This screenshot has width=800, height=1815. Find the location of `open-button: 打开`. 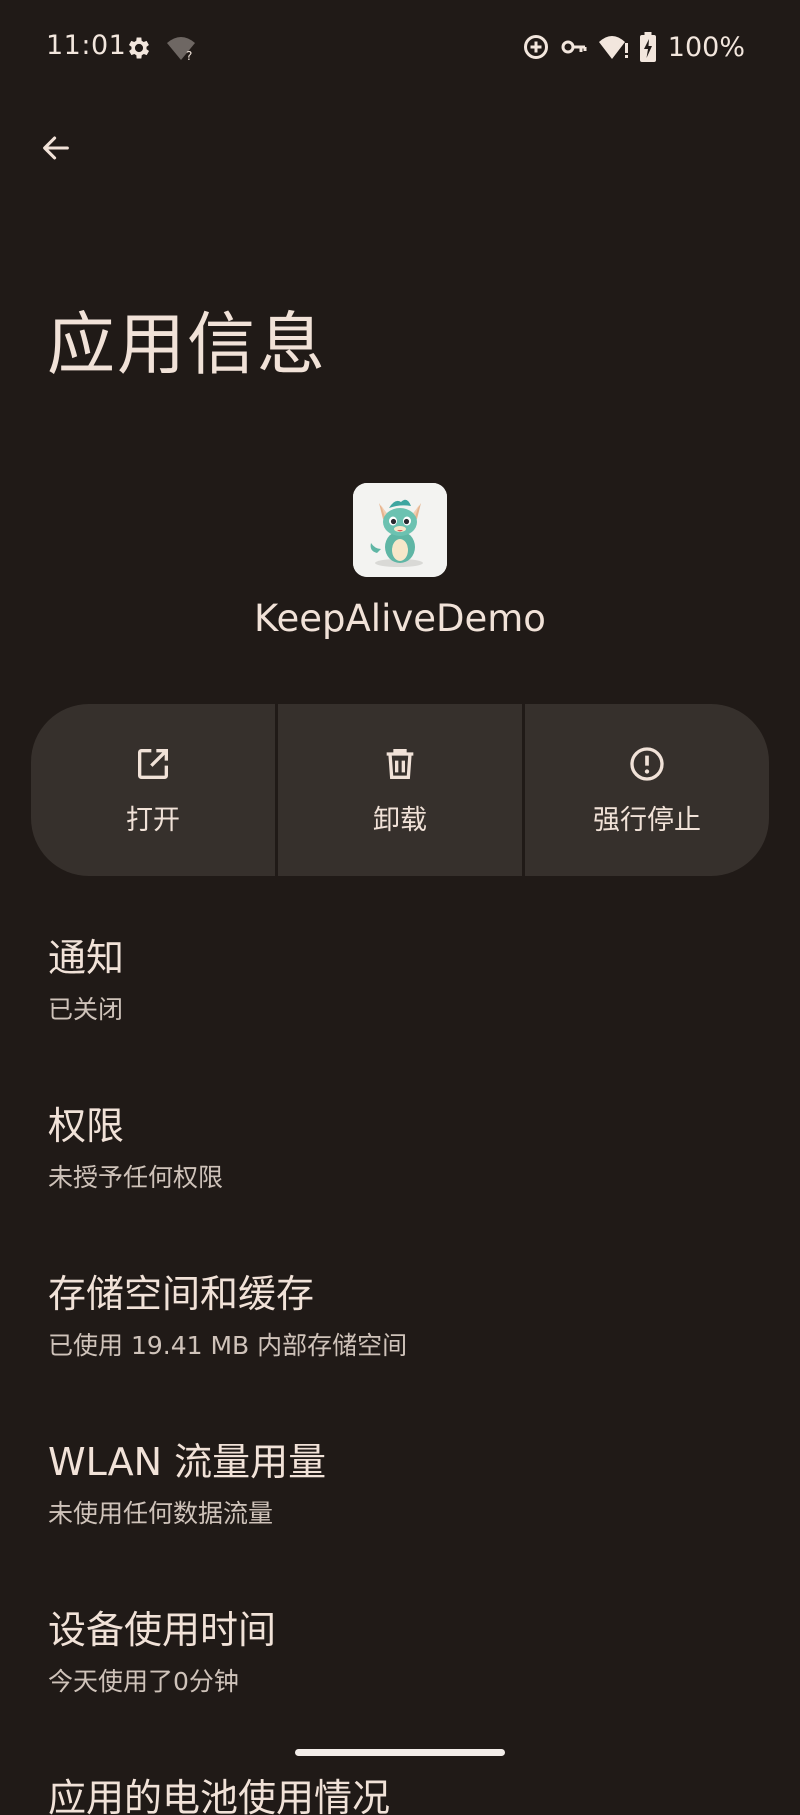

open-button: 打开 is located at coordinates (153, 790).